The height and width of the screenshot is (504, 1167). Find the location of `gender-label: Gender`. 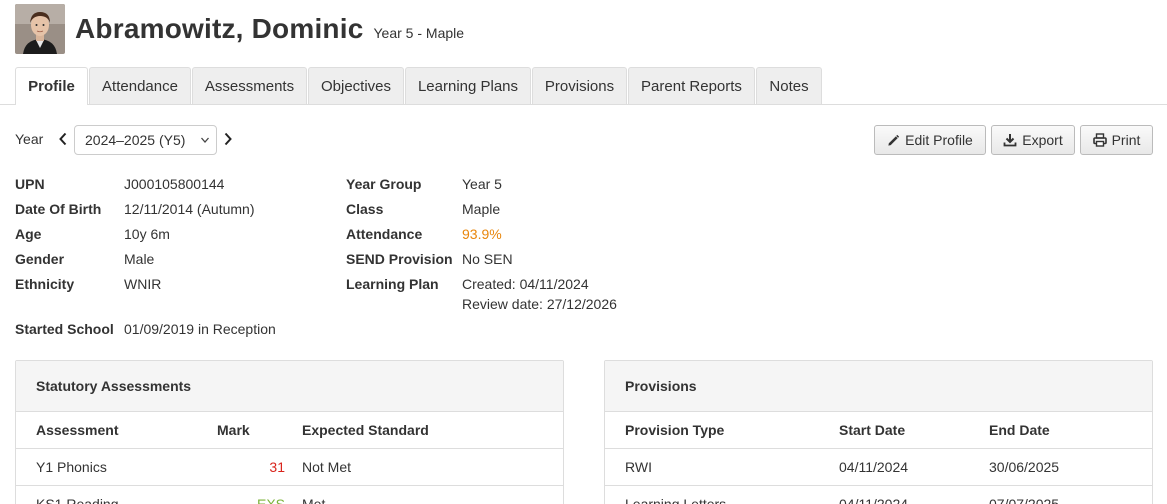

gender-label: Gender is located at coordinates (40, 259).